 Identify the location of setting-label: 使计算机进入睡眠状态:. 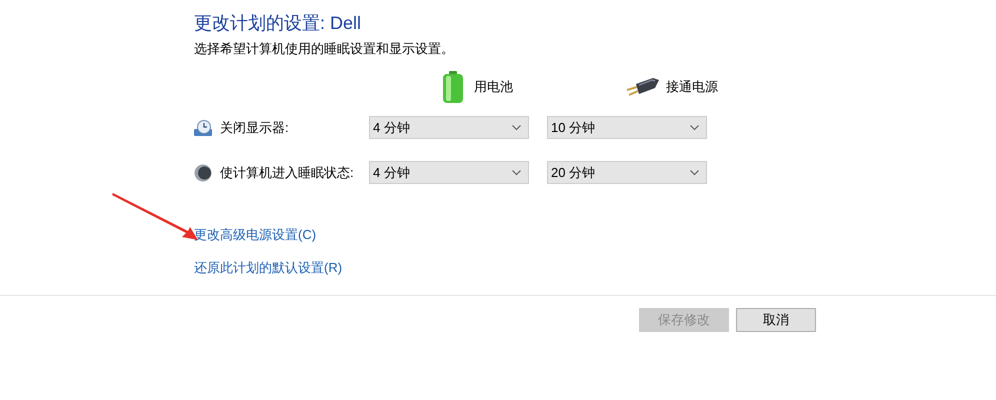
(287, 173).